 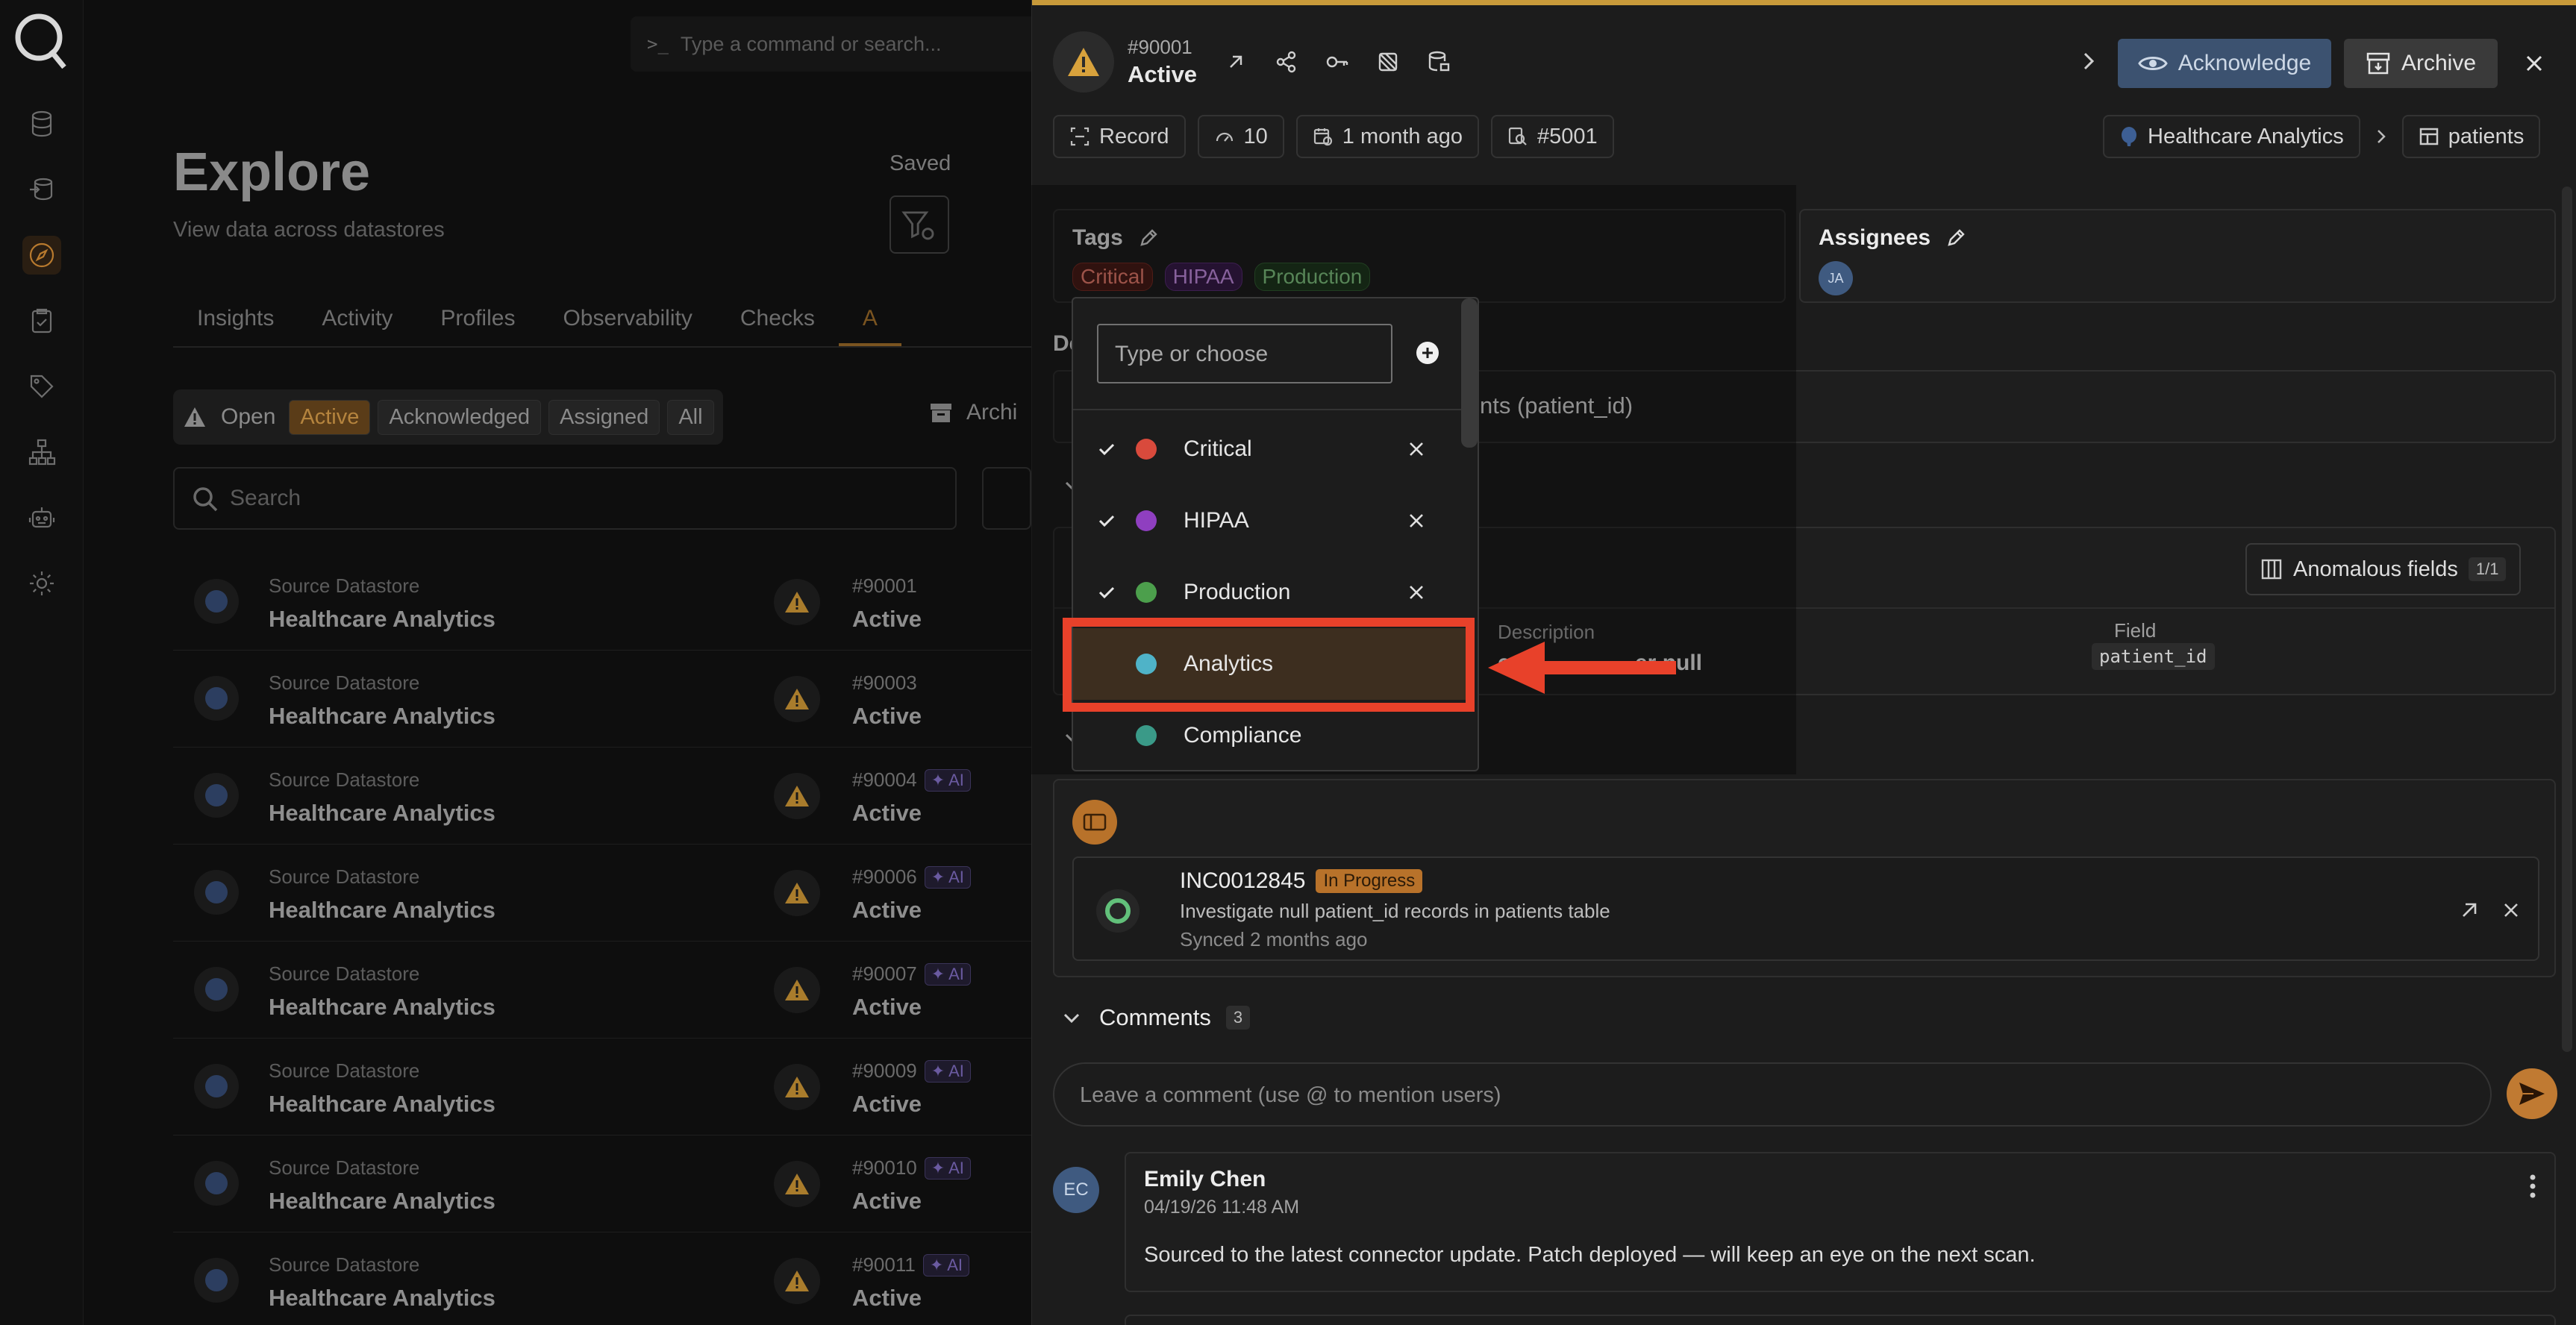 What do you see at coordinates (41, 123) in the screenshot?
I see `datastores-icon` at bounding box center [41, 123].